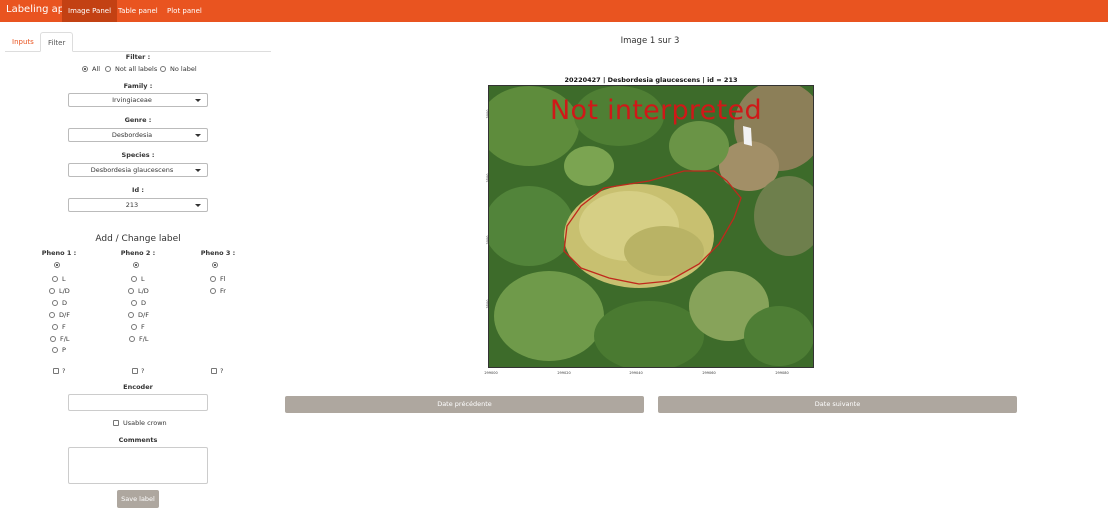 This screenshot has width=1108, height=514. Describe the element at coordinates (96, 69) in the screenshot. I see `filter-option-all: All` at that location.